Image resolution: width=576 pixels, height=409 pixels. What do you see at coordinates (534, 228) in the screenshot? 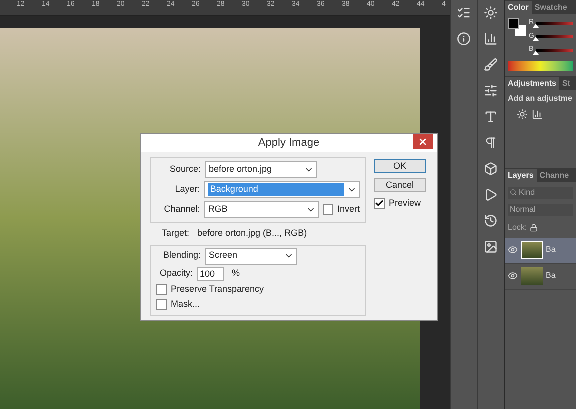
I see `lock-icon` at bounding box center [534, 228].